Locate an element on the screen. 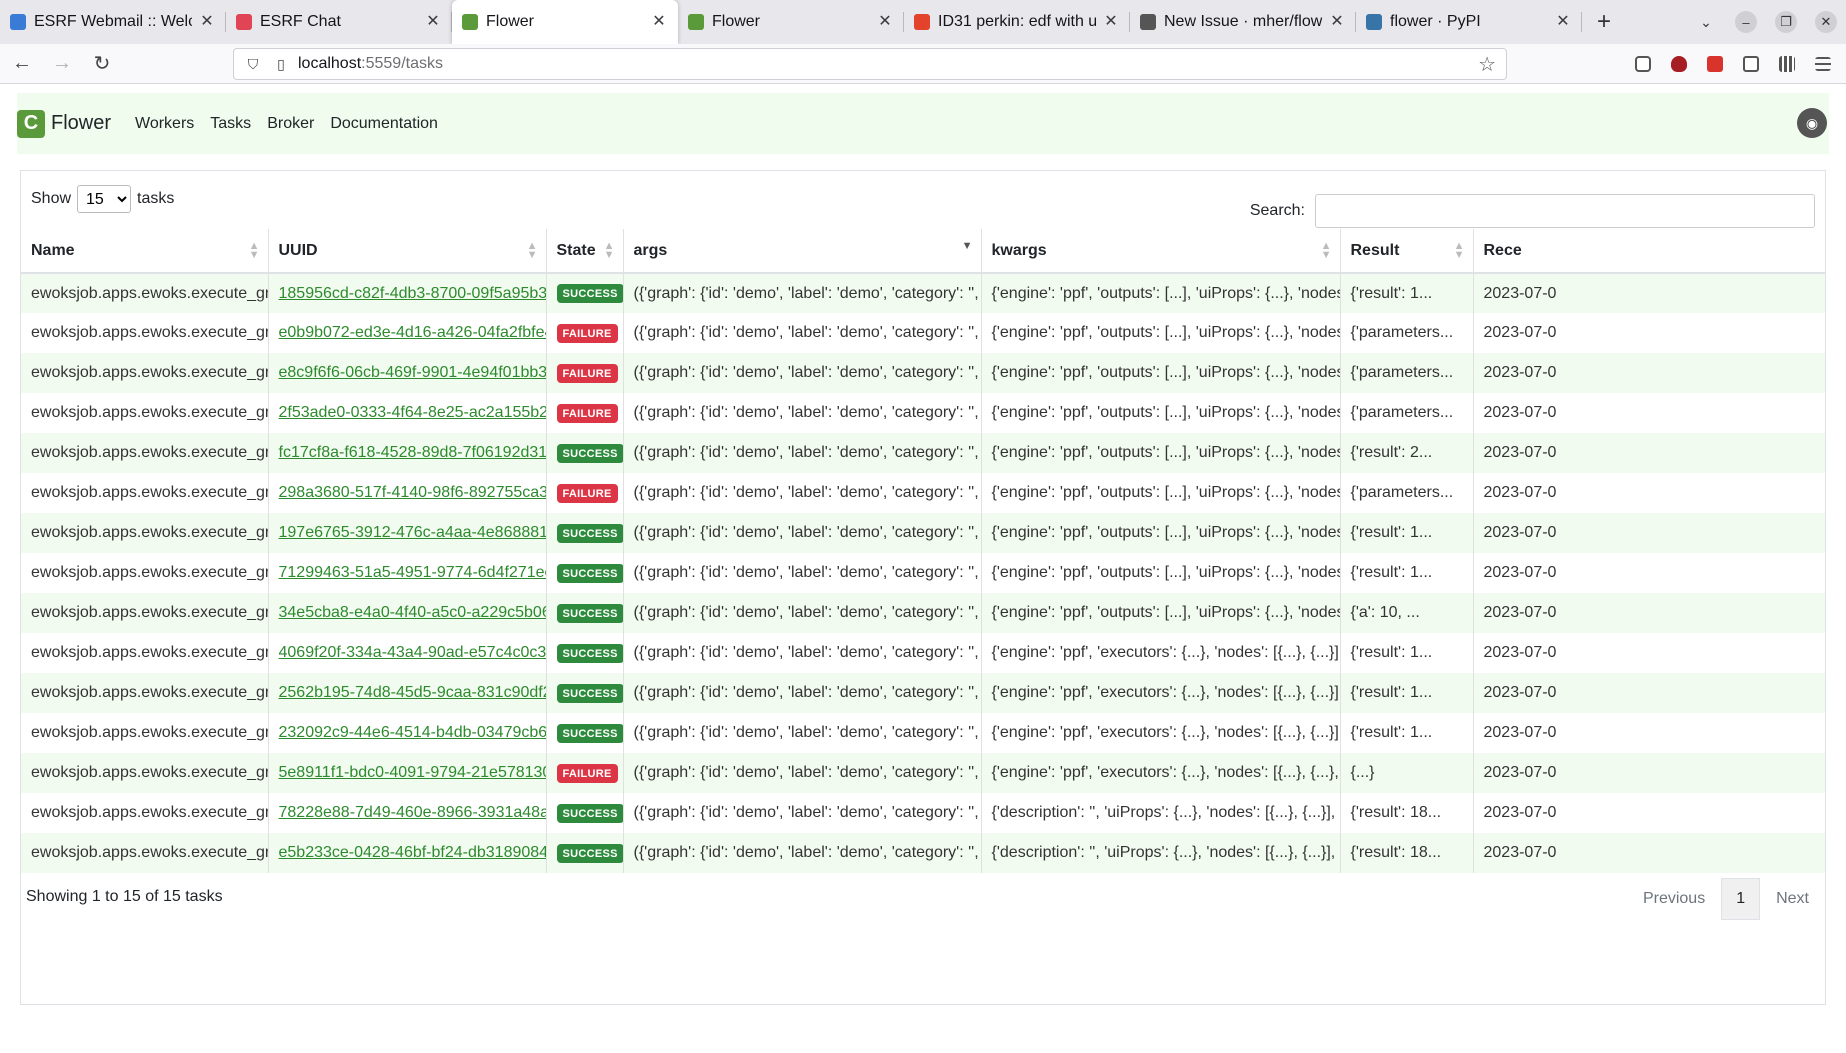 Image resolution: width=1846 pixels, height=1053 pixels. task-uuid-link: 2562b195-74d8-45d5-9caa-831c90df22e9 is located at coordinates (412, 692).